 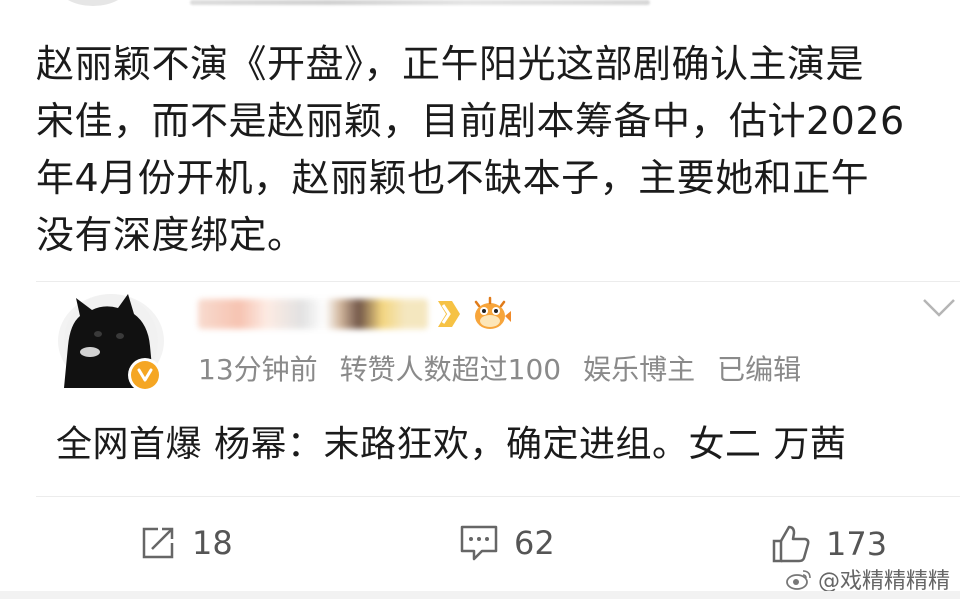 I want to click on reposts-note: 转赞人数超过100, so click(x=450, y=369).